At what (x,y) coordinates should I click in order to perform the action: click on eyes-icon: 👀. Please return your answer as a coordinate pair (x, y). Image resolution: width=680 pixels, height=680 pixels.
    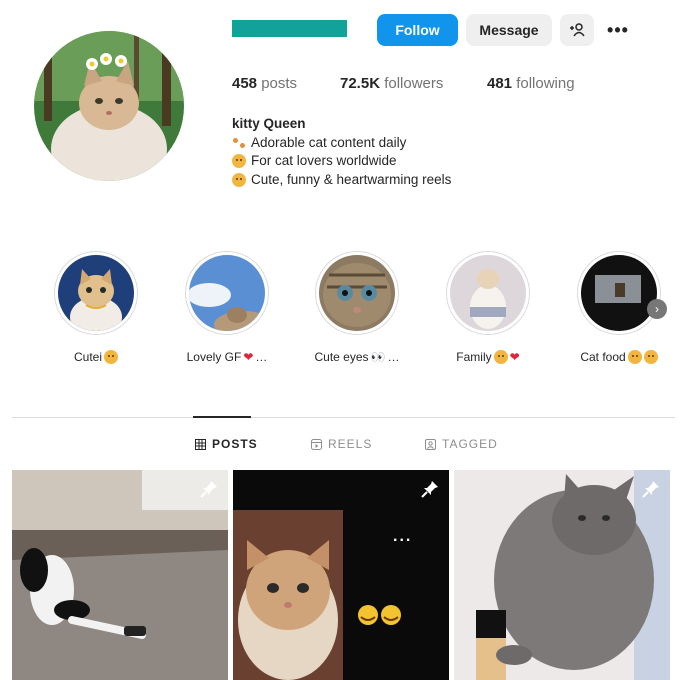
    Looking at the image, I should click on (378, 357).